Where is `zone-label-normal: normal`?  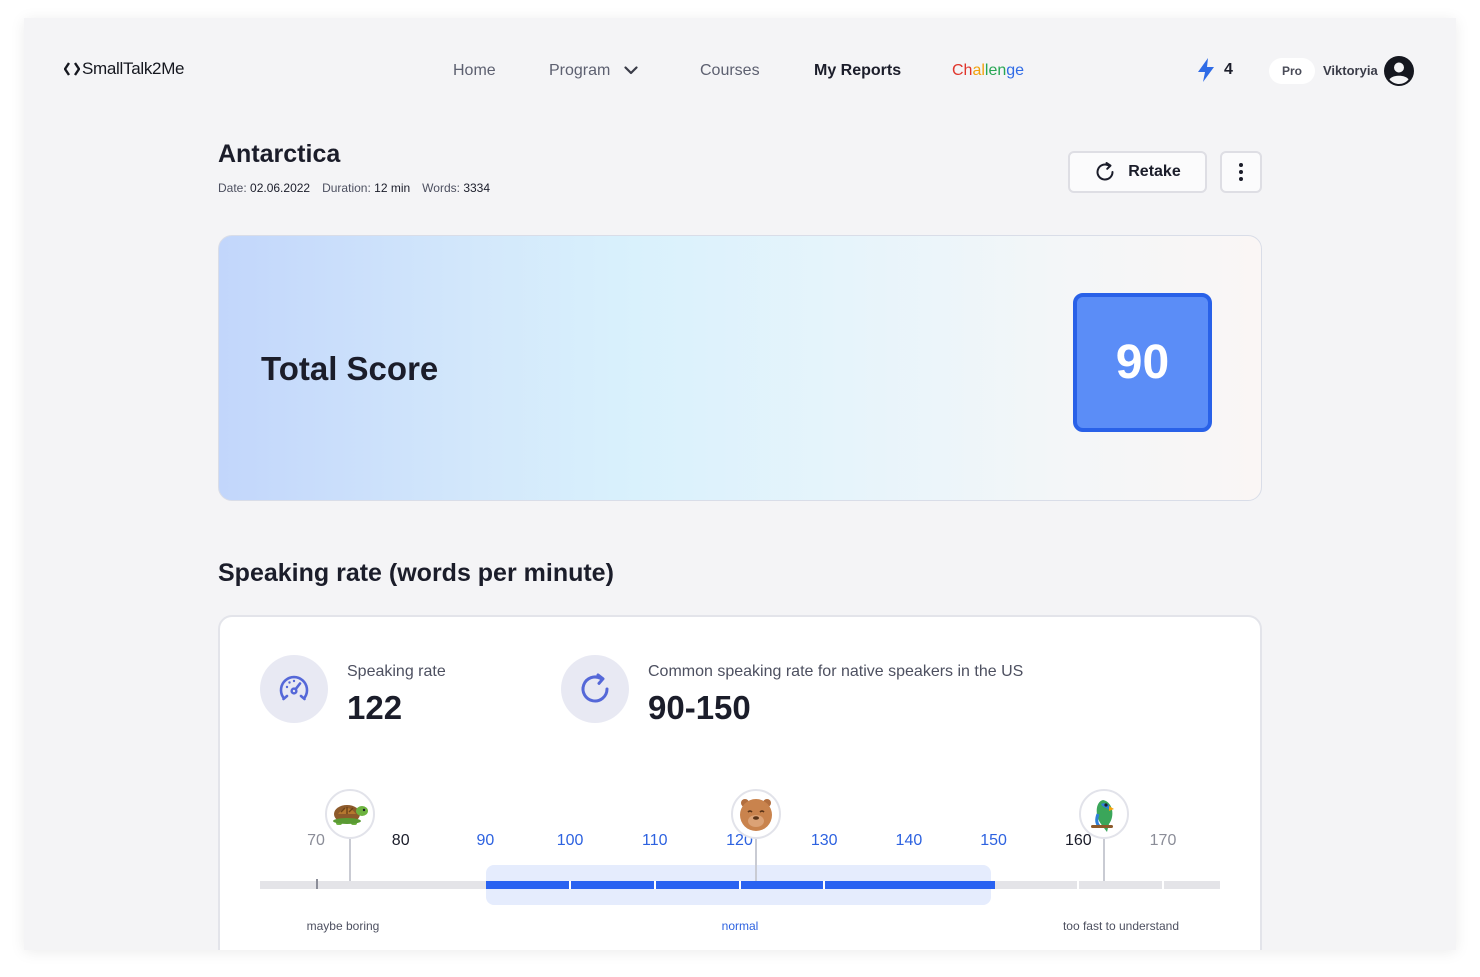
zone-label-normal: normal is located at coordinates (740, 926).